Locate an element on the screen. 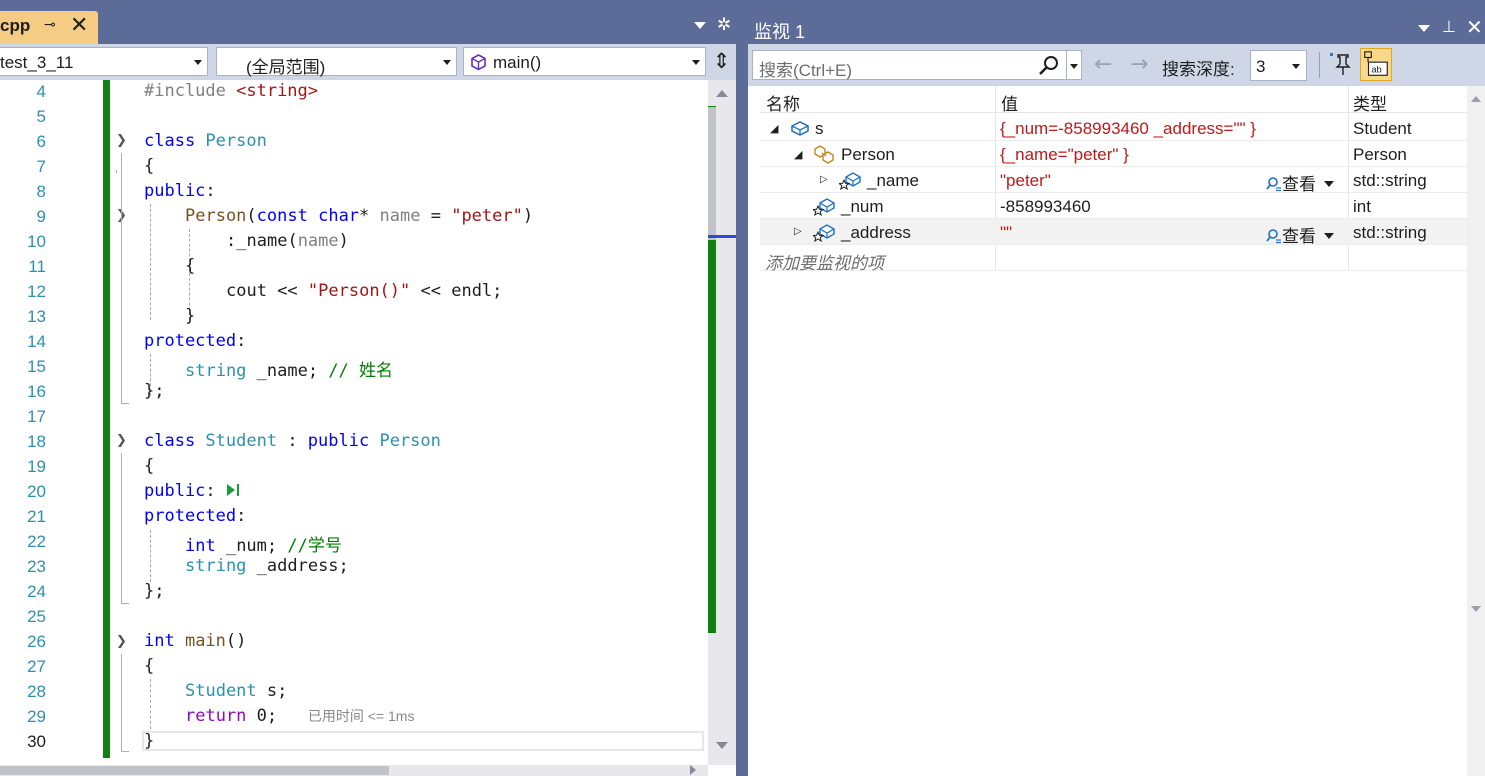  line-number: 23 is located at coordinates (36, 566).